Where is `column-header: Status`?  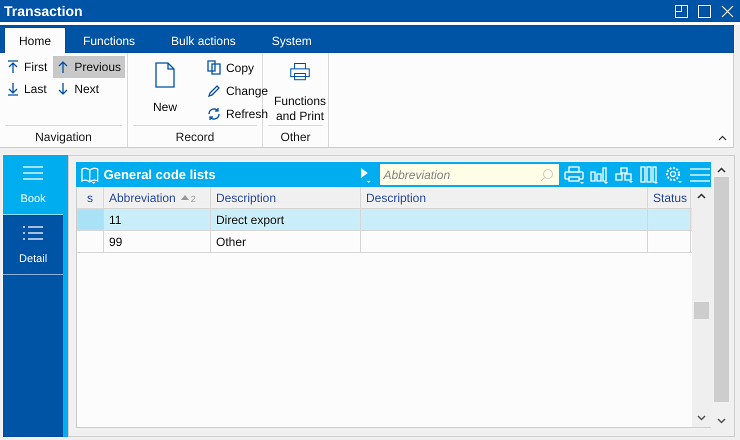
column-header: Status is located at coordinates (669, 197).